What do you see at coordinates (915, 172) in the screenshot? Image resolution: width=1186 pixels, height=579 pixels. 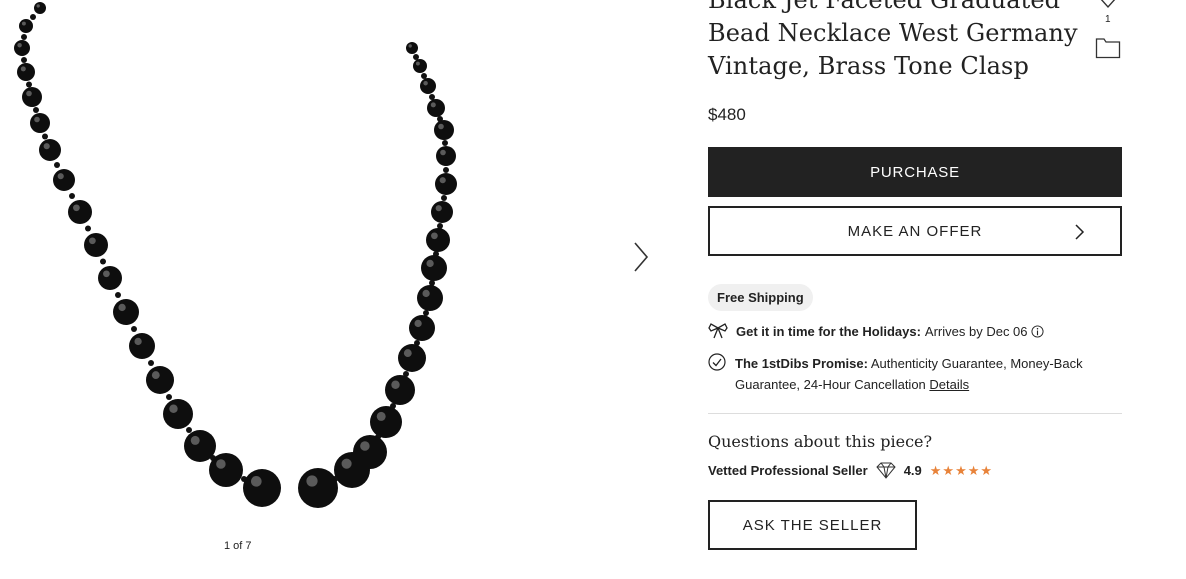 I see `purchase-button: PURCHASE` at bounding box center [915, 172].